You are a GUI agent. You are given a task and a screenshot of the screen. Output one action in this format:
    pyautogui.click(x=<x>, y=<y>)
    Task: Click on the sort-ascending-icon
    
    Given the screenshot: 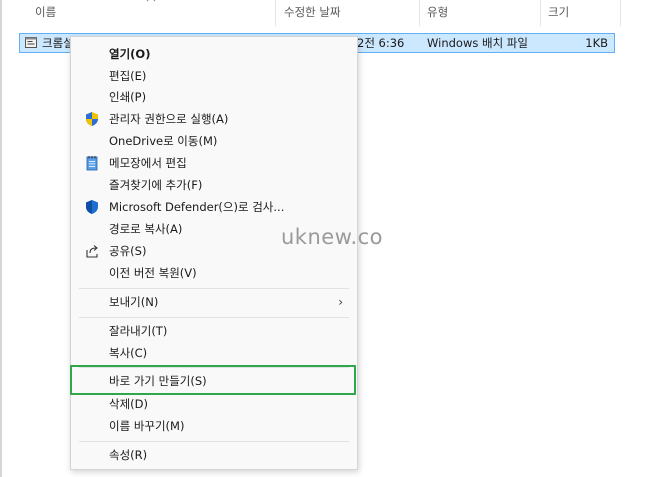 What is the action you would take?
    pyautogui.click(x=151, y=1)
    